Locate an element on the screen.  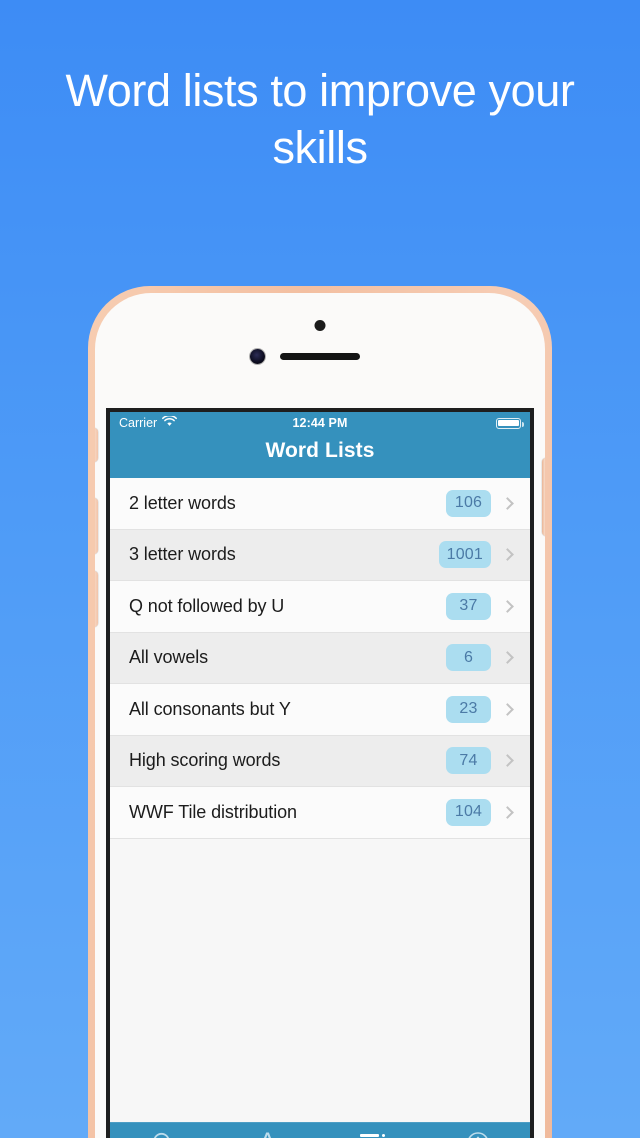
table-row: 3 letter words 1001 is located at coordinates (320, 555).